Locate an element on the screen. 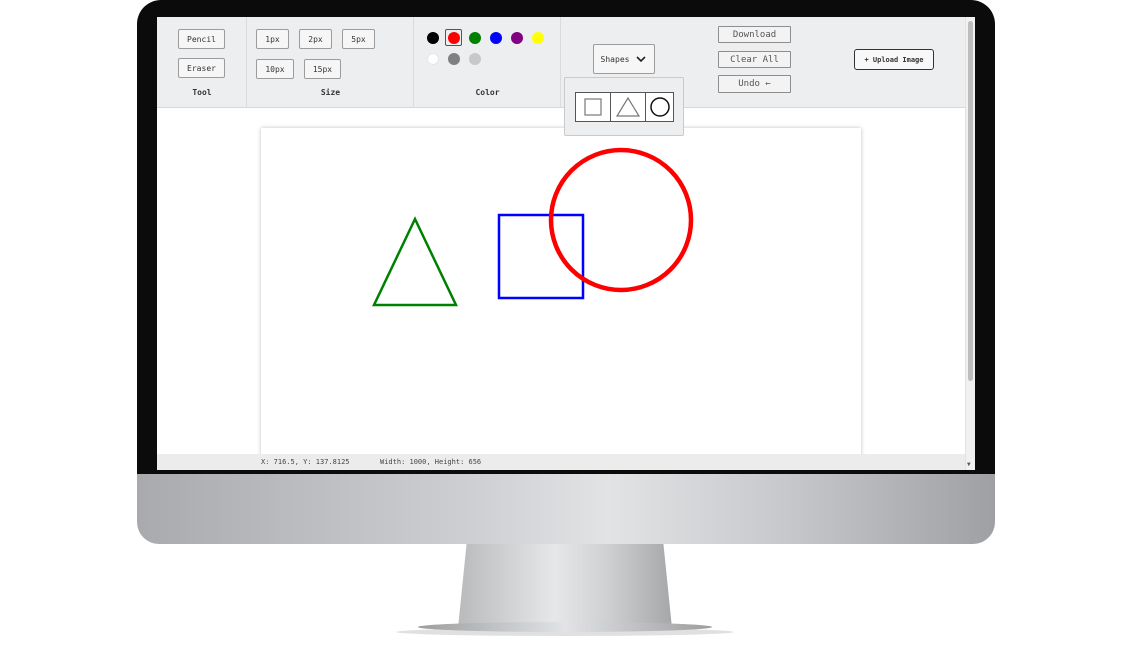 The height and width of the screenshot is (645, 1146). tool-group-label: Tool is located at coordinates (202, 92).